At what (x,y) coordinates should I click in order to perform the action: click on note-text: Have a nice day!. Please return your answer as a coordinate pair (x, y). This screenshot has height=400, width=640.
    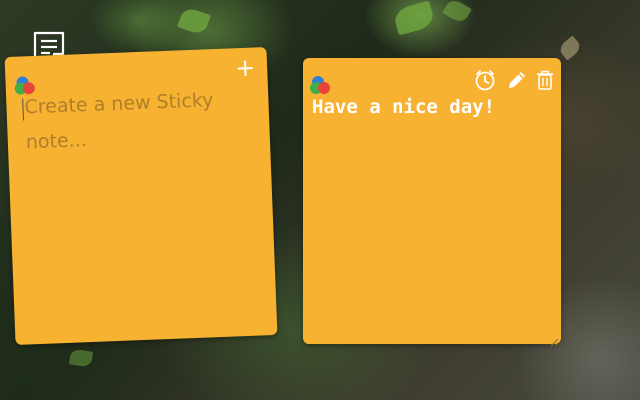
    Looking at the image, I should click on (403, 107).